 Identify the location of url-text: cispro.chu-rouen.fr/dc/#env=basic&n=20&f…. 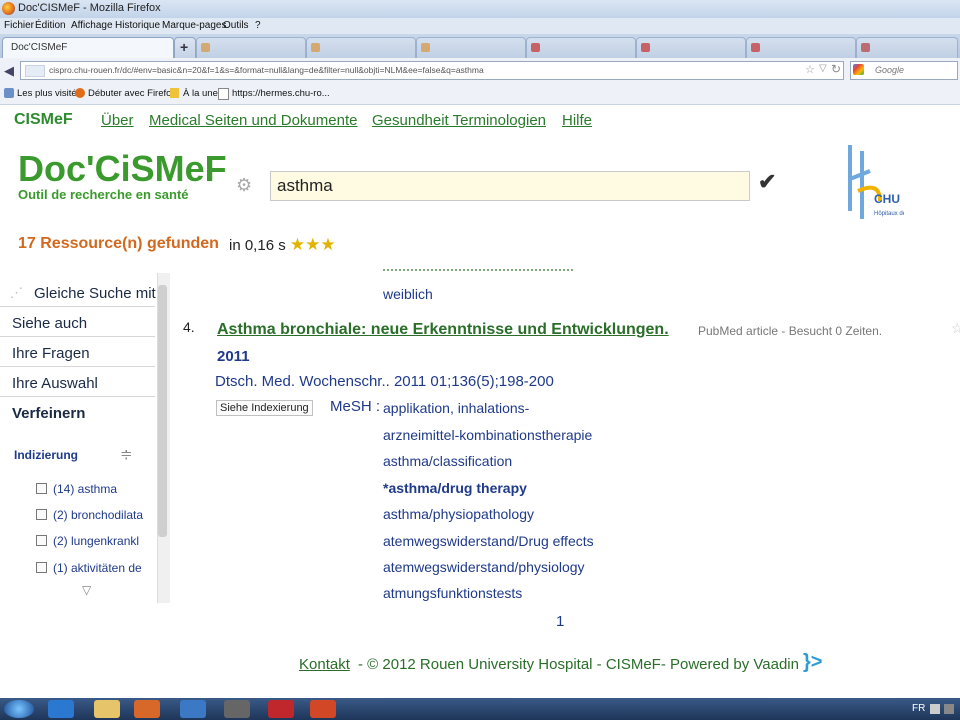
(266, 70).